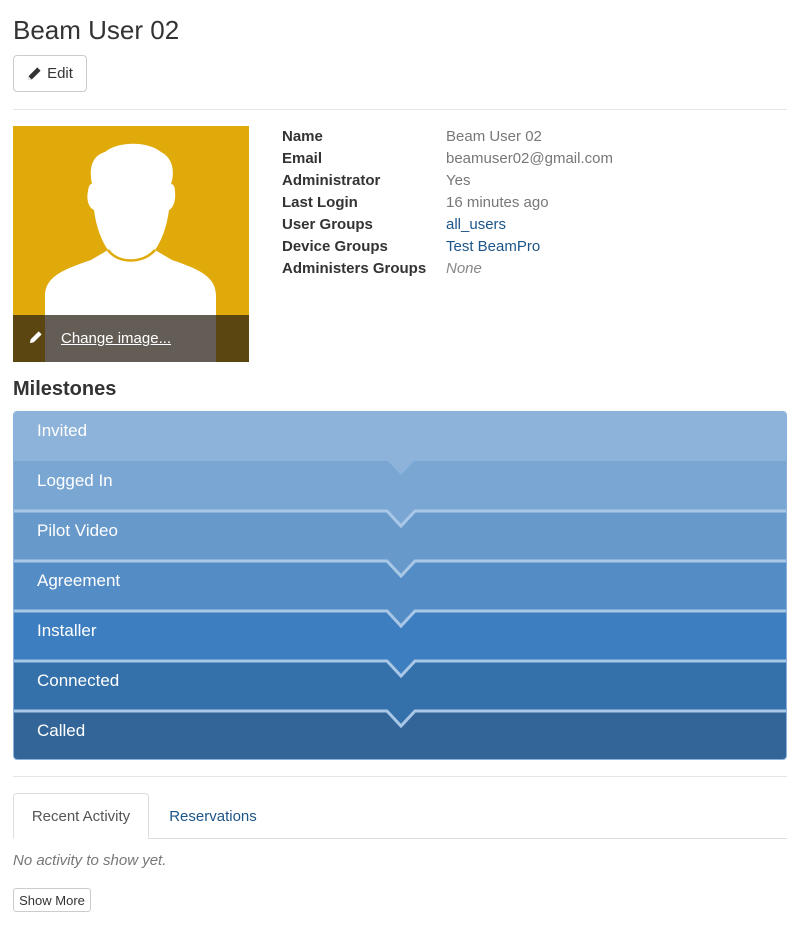  Describe the element at coordinates (400, 635) in the screenshot. I see `milestone-installer: Installer` at that location.